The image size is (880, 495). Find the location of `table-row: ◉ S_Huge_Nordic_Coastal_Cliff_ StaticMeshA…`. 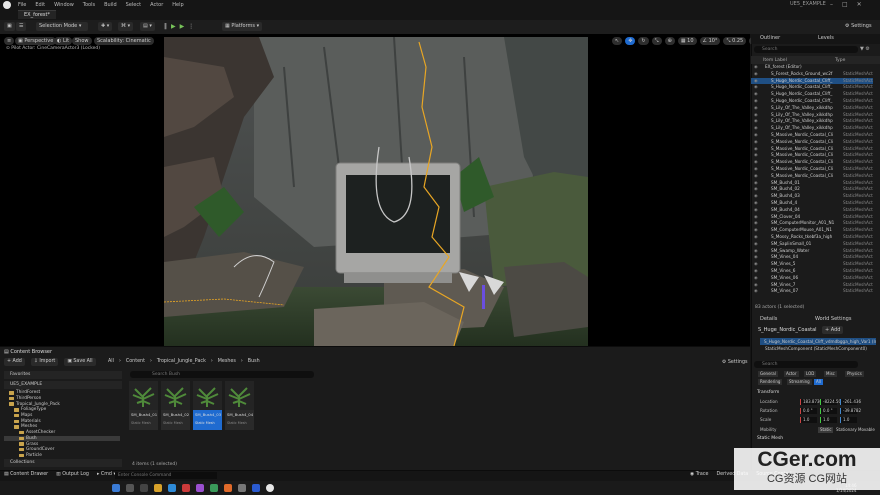

table-row: ◉ S_Huge_Nordic_Coastal_Cliff_ StaticMeshA… is located at coordinates (812, 101).